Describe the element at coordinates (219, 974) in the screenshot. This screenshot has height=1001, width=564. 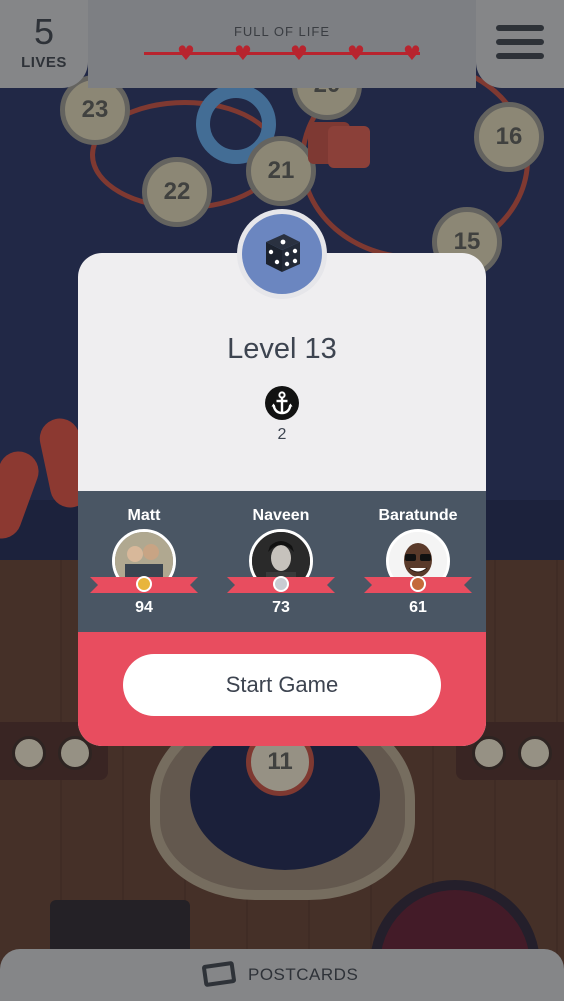
I see `postcard-icon` at that location.